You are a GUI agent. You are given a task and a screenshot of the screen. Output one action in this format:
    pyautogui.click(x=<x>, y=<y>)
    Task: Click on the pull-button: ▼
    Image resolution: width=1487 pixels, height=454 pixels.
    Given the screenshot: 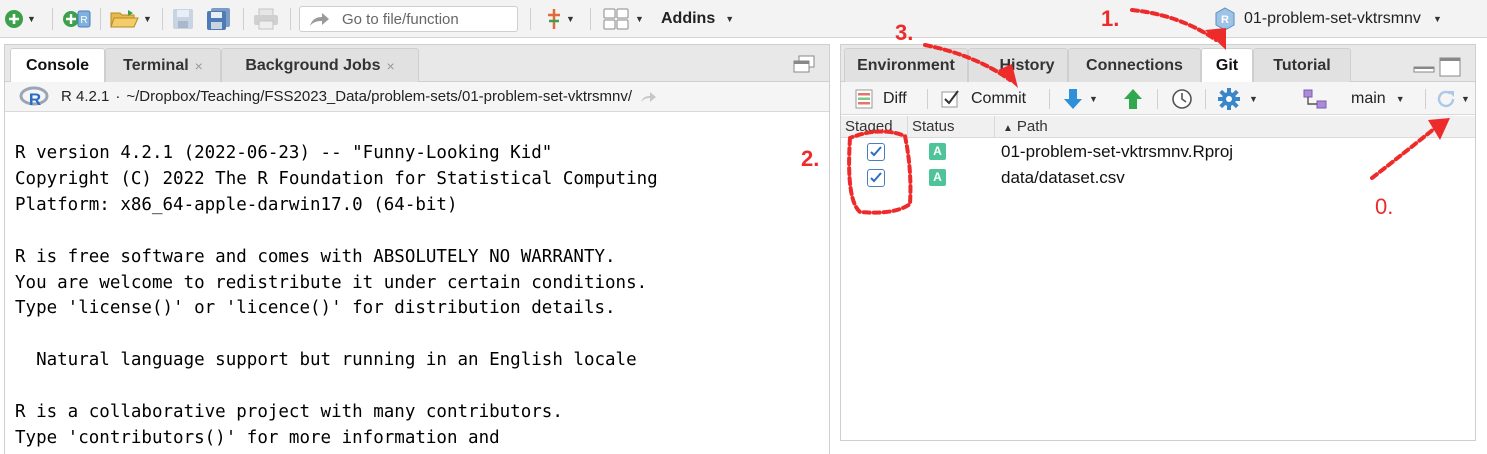 What is the action you would take?
    pyautogui.click(x=1080, y=98)
    